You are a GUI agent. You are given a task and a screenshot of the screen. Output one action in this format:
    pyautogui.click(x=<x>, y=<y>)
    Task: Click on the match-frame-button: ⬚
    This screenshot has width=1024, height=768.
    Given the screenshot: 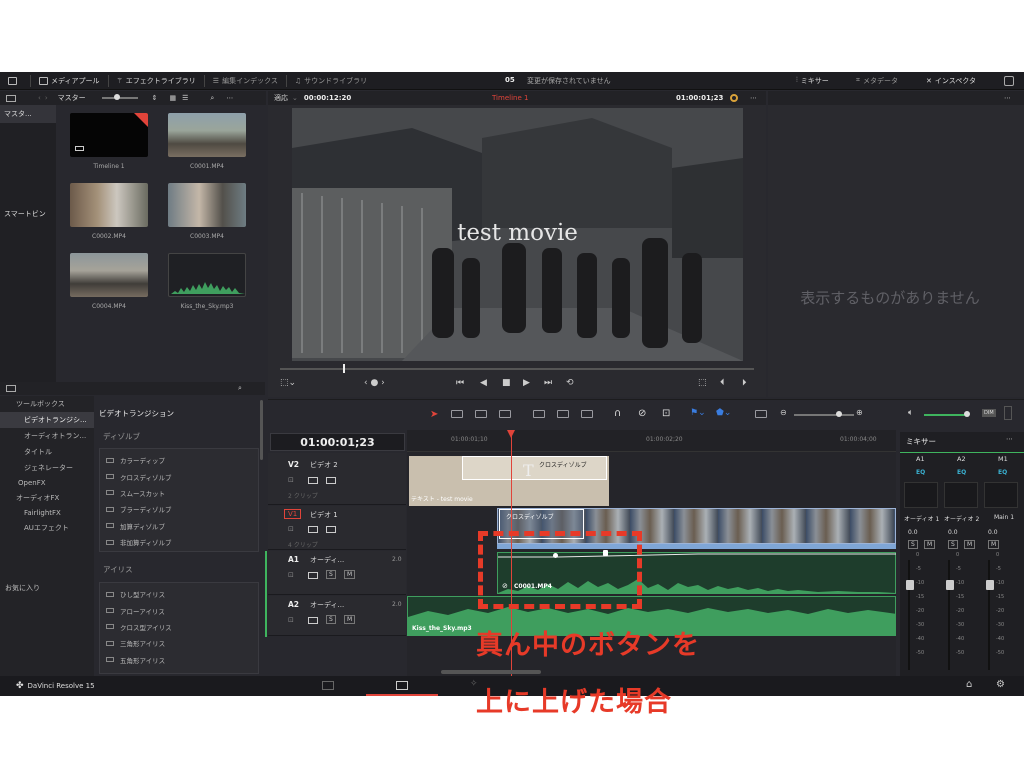 What is the action you would take?
    pyautogui.click(x=702, y=383)
    